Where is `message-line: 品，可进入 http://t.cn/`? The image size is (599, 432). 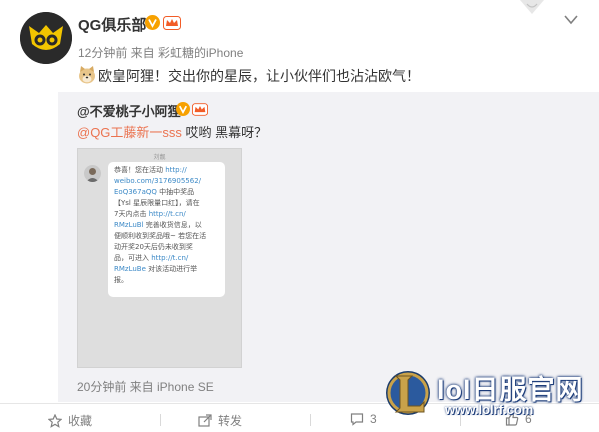
message-line: 品，可进入 http://t.cn/ is located at coordinates (151, 258).